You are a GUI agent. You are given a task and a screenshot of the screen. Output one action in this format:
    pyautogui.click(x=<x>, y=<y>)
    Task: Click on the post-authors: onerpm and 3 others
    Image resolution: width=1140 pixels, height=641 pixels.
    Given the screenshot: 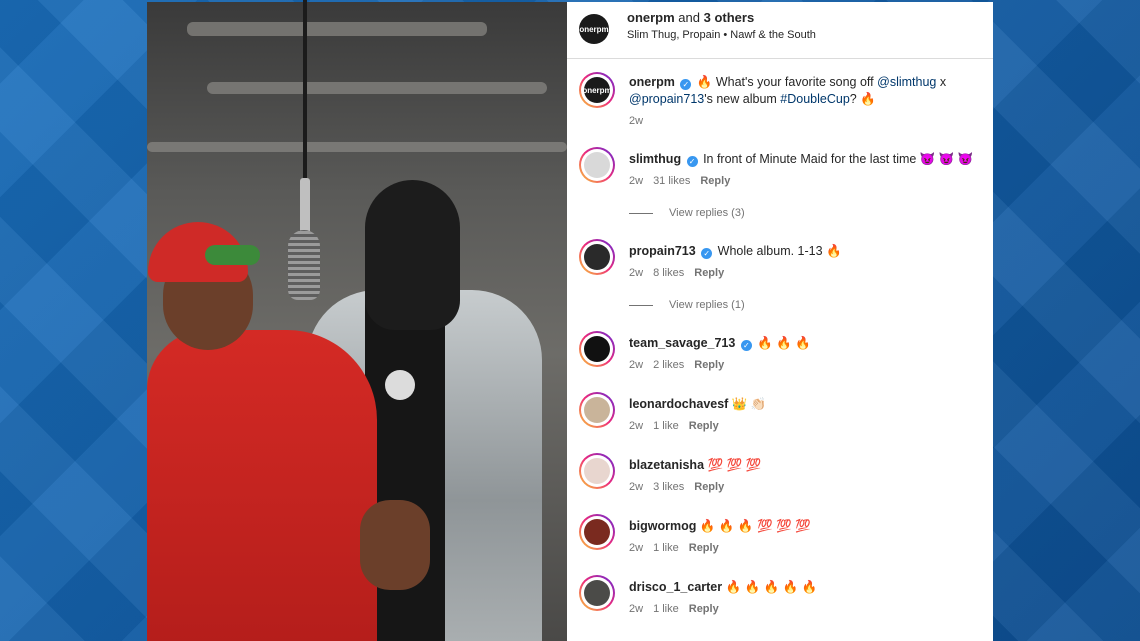 What is the action you would take?
    pyautogui.click(x=690, y=17)
    